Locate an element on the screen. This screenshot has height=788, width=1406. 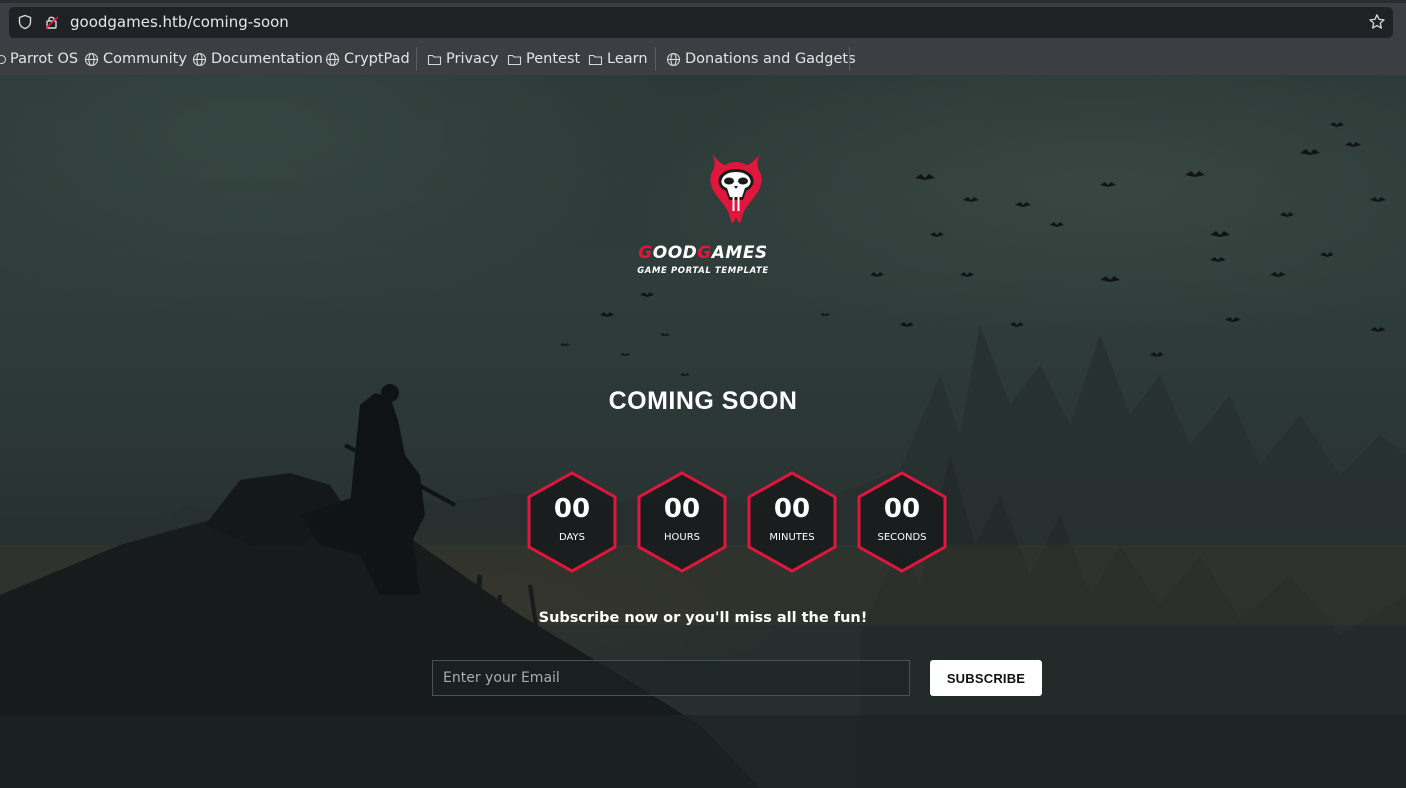
bookmark-documentation: Documentation is located at coordinates (257, 59).